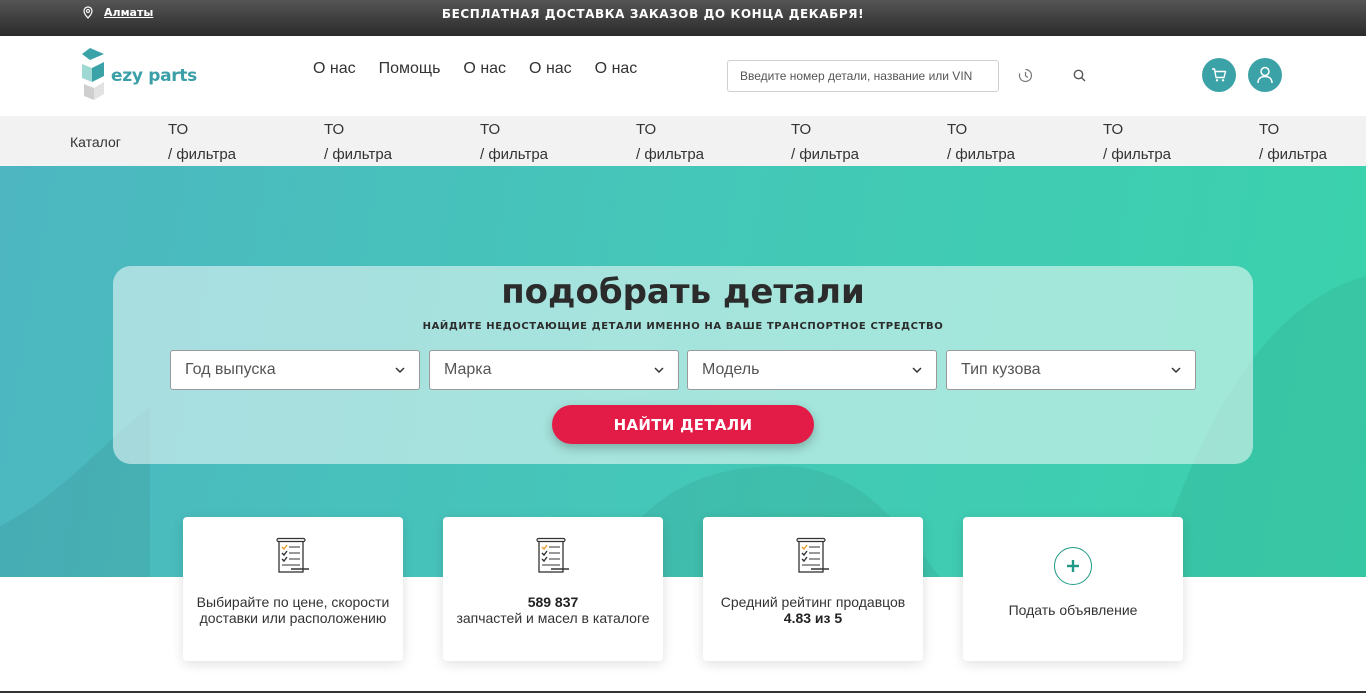  Describe the element at coordinates (812, 370) in the screenshot. I see `model-select: Модель` at that location.